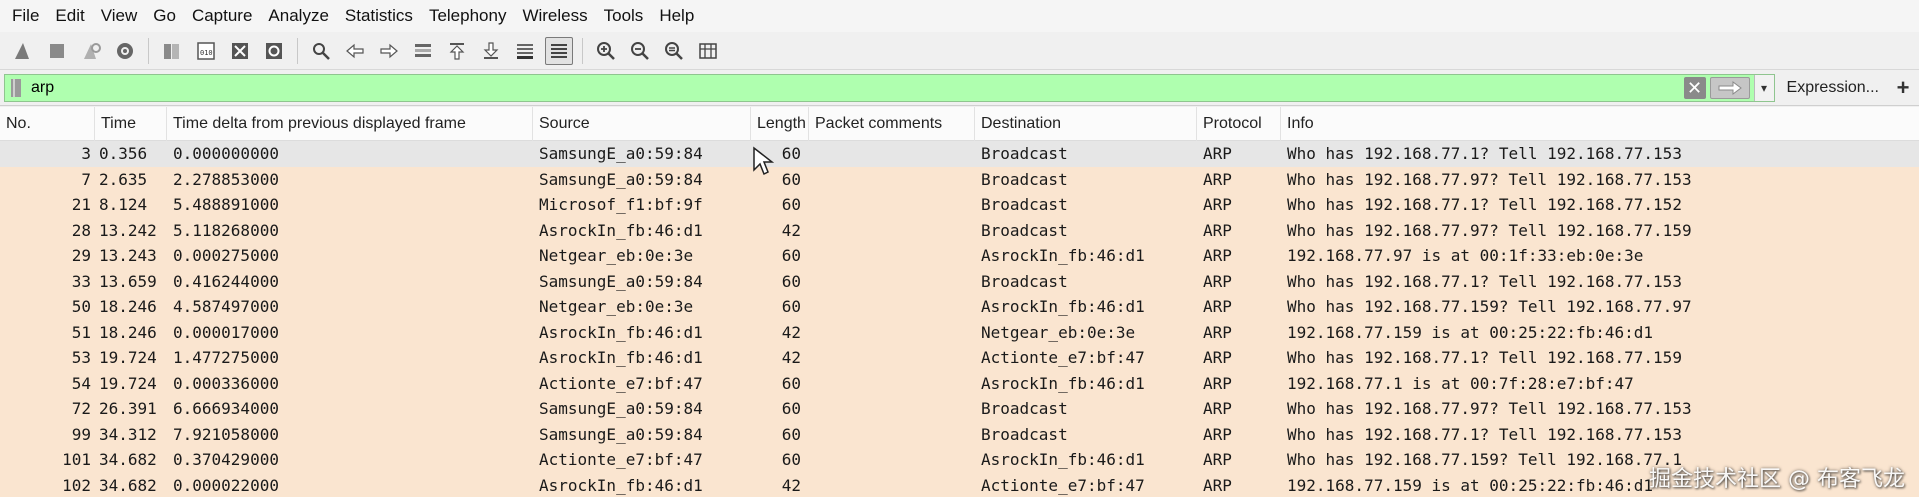 The width and height of the screenshot is (1919, 497). I want to click on column-header-length: Length, so click(780, 124).